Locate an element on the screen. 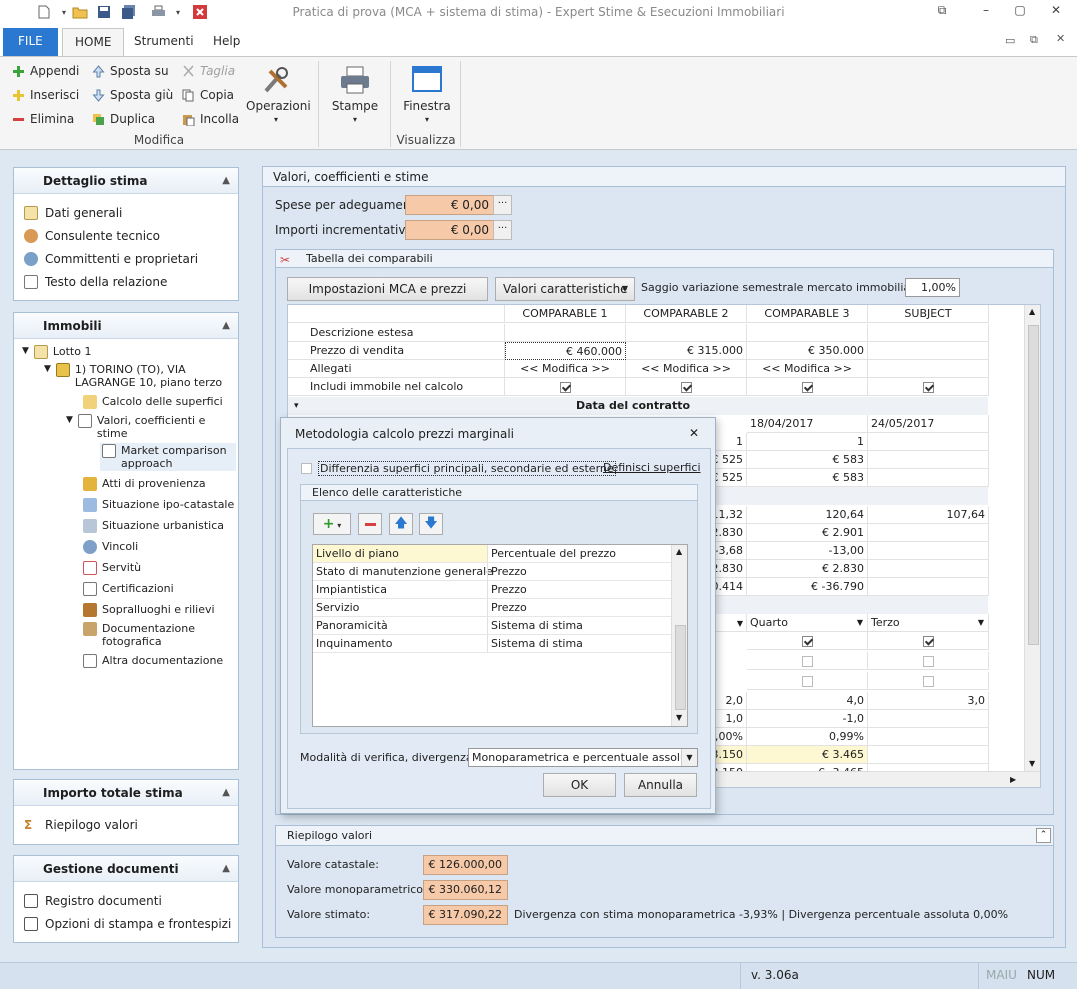 The height and width of the screenshot is (989, 1077). list-row: Servizio Prezzo is located at coordinates (492, 608).